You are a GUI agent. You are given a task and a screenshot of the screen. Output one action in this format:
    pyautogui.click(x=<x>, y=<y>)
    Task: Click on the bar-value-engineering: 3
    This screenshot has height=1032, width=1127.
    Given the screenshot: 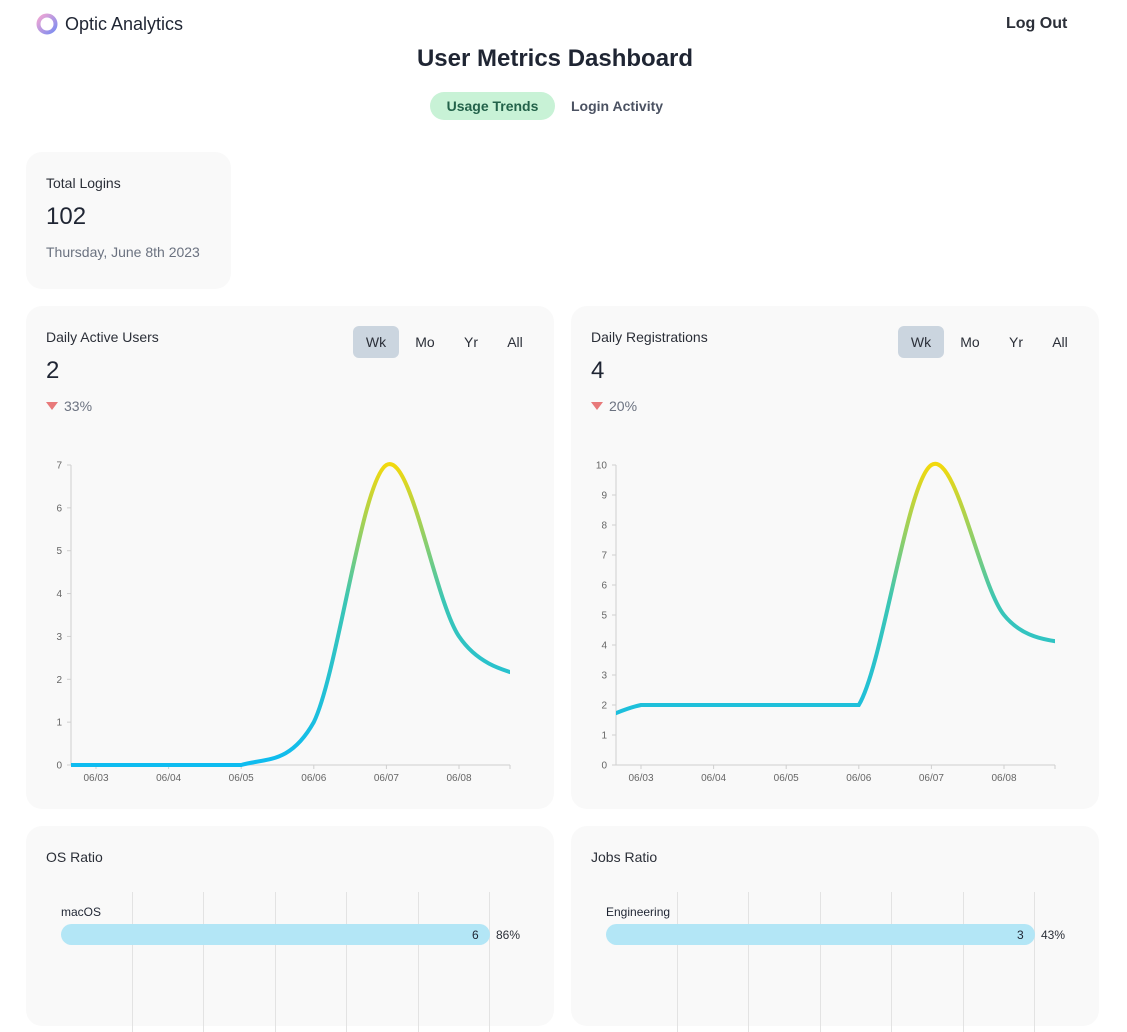 What is the action you would take?
    pyautogui.click(x=1020, y=935)
    